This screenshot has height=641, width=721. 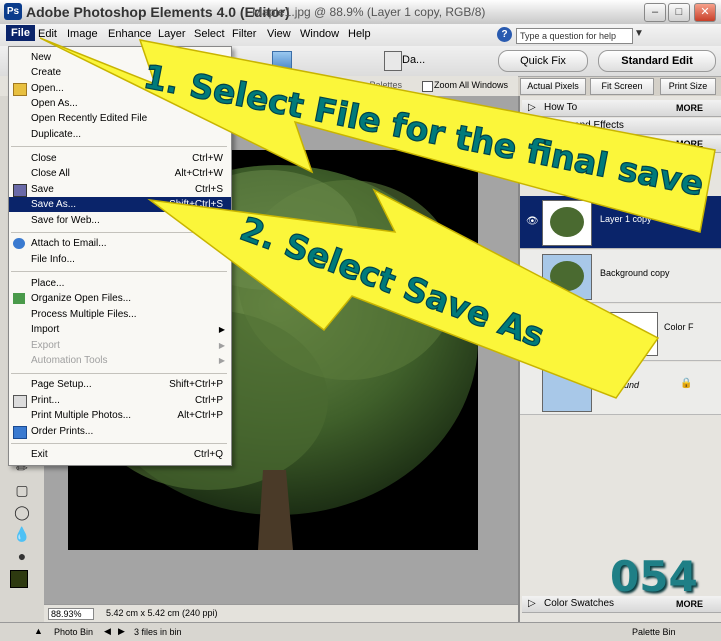 I want to click on layer-mask-thumbnail, so click(x=634, y=334).